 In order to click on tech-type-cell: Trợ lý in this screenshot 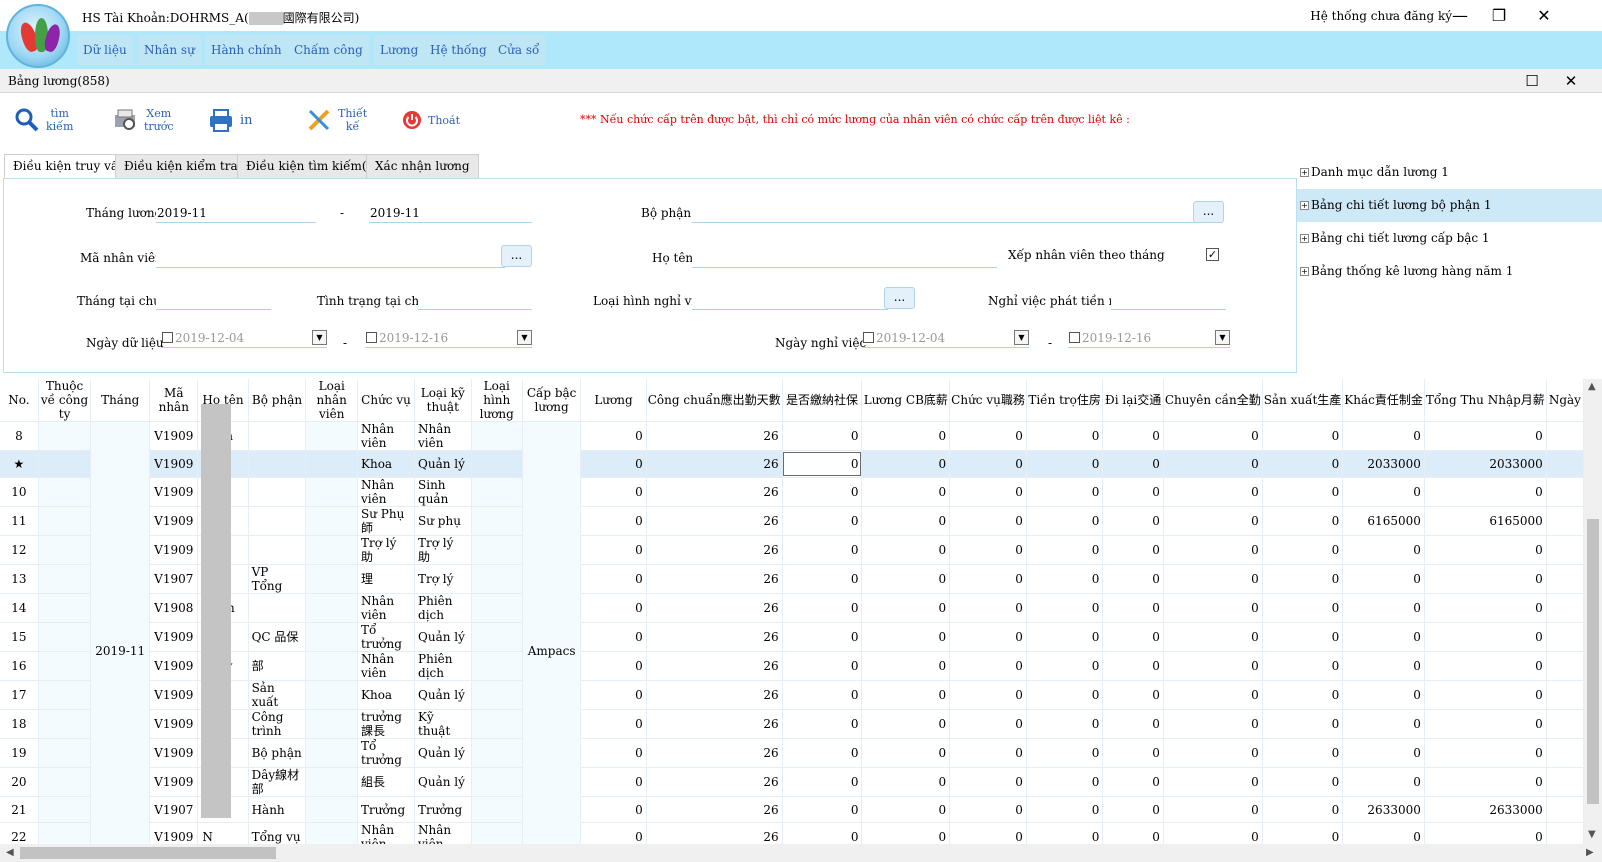, I will do `click(443, 579)`.